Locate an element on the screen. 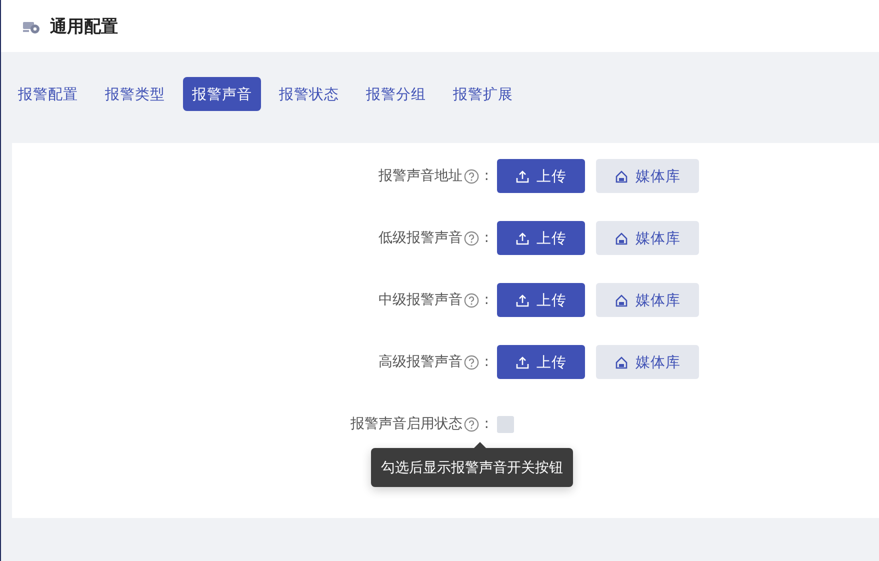  tab: 报警状态 is located at coordinates (309, 94).